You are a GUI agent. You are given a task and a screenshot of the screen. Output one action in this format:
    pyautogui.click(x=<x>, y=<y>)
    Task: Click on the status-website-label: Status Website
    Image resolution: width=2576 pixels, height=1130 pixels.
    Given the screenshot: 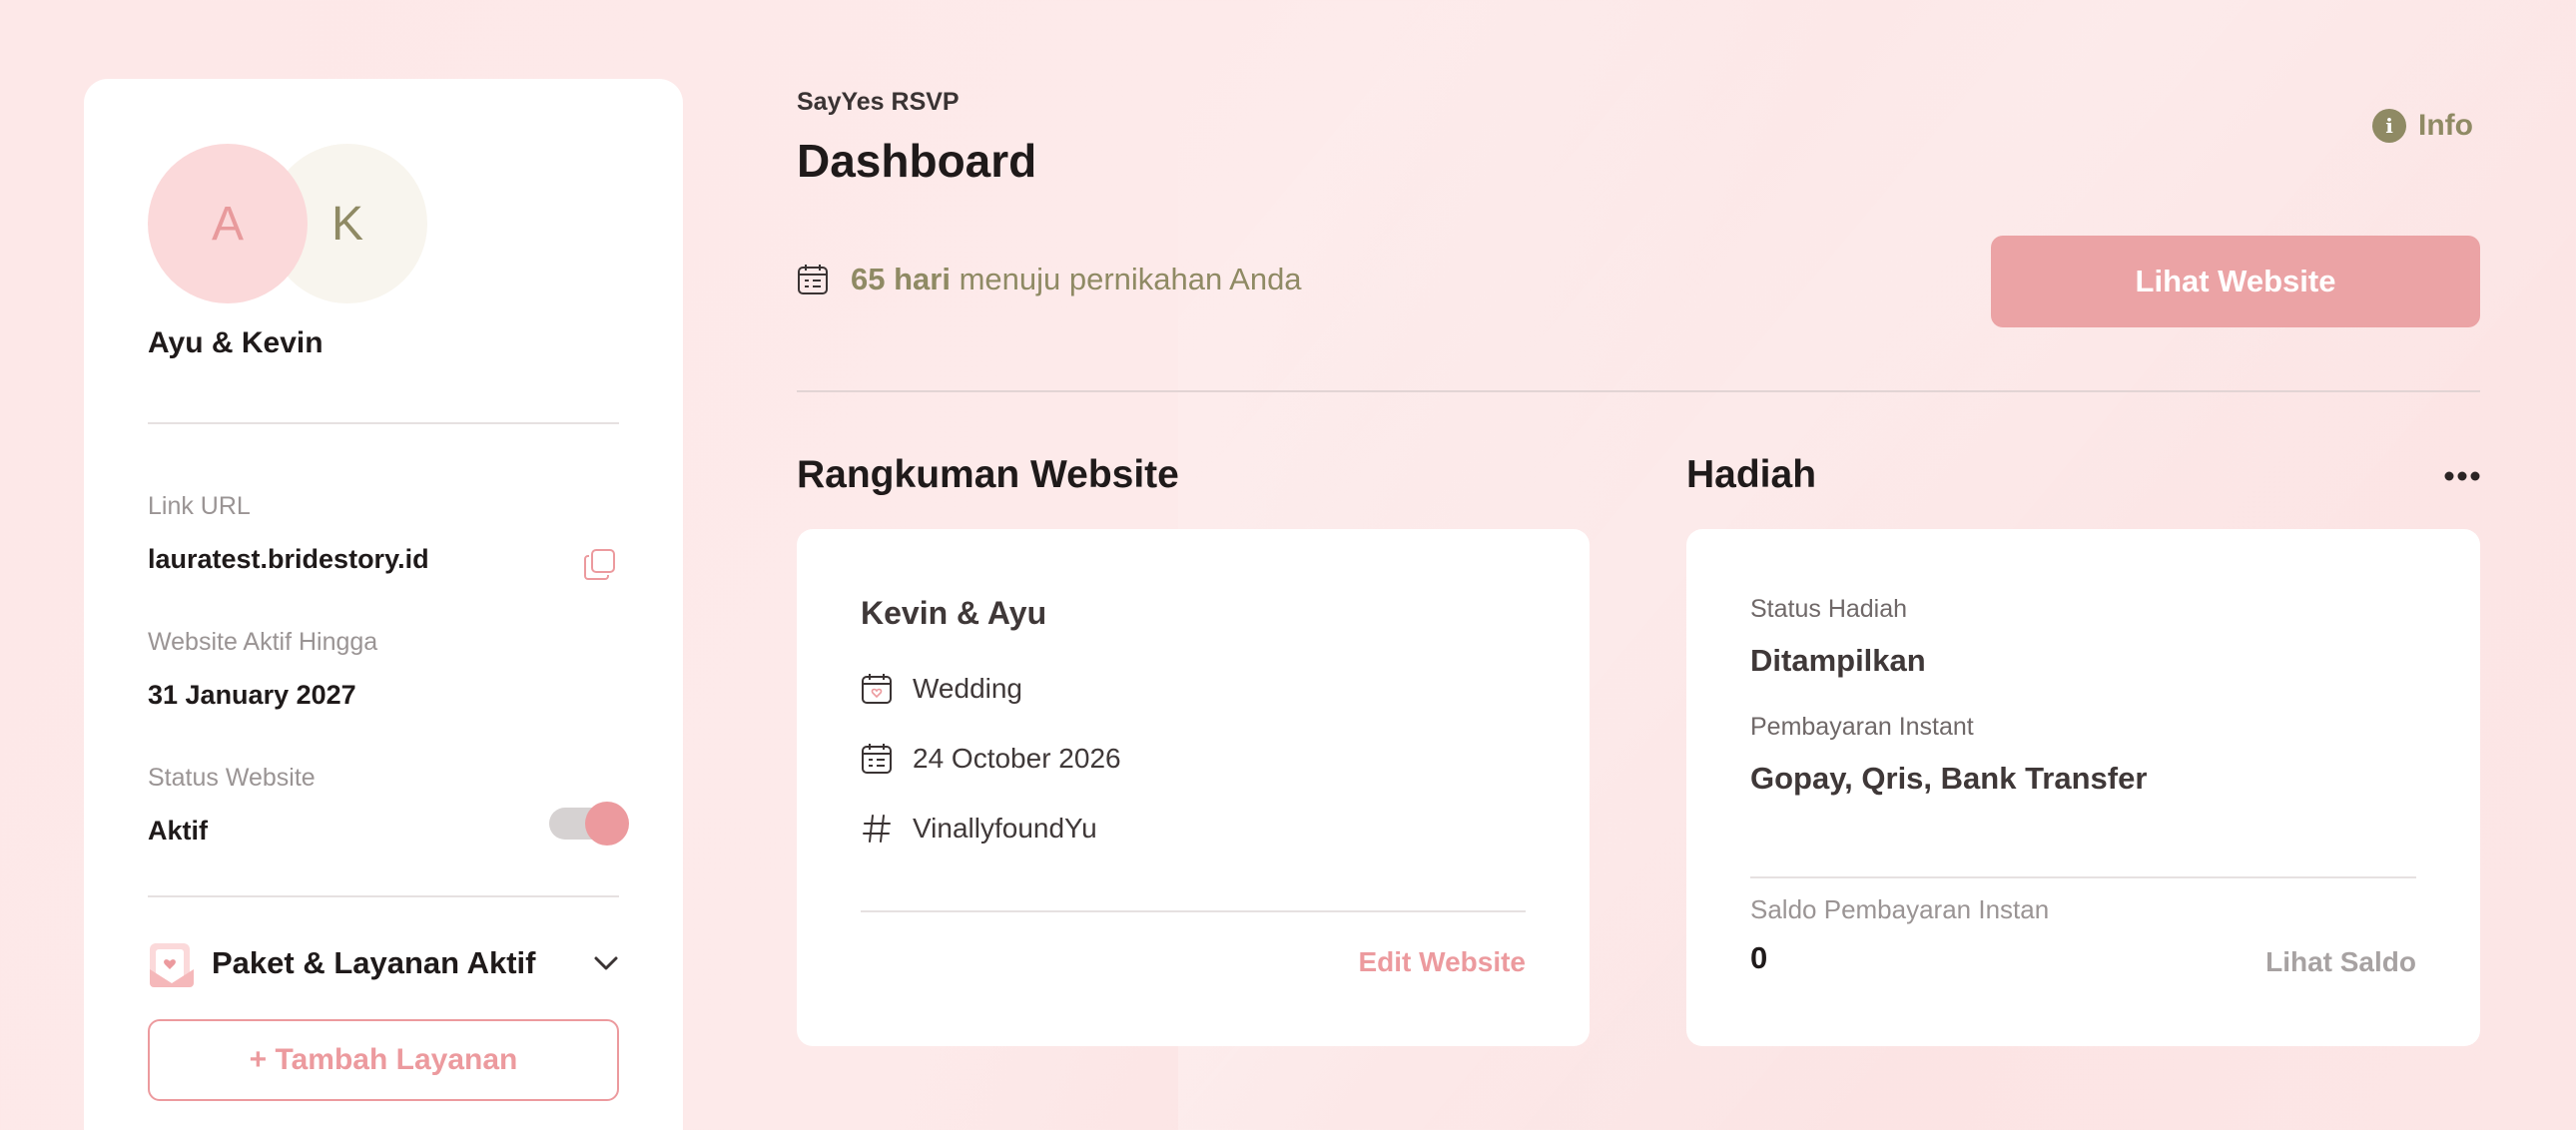 What is the action you would take?
    pyautogui.click(x=232, y=778)
    